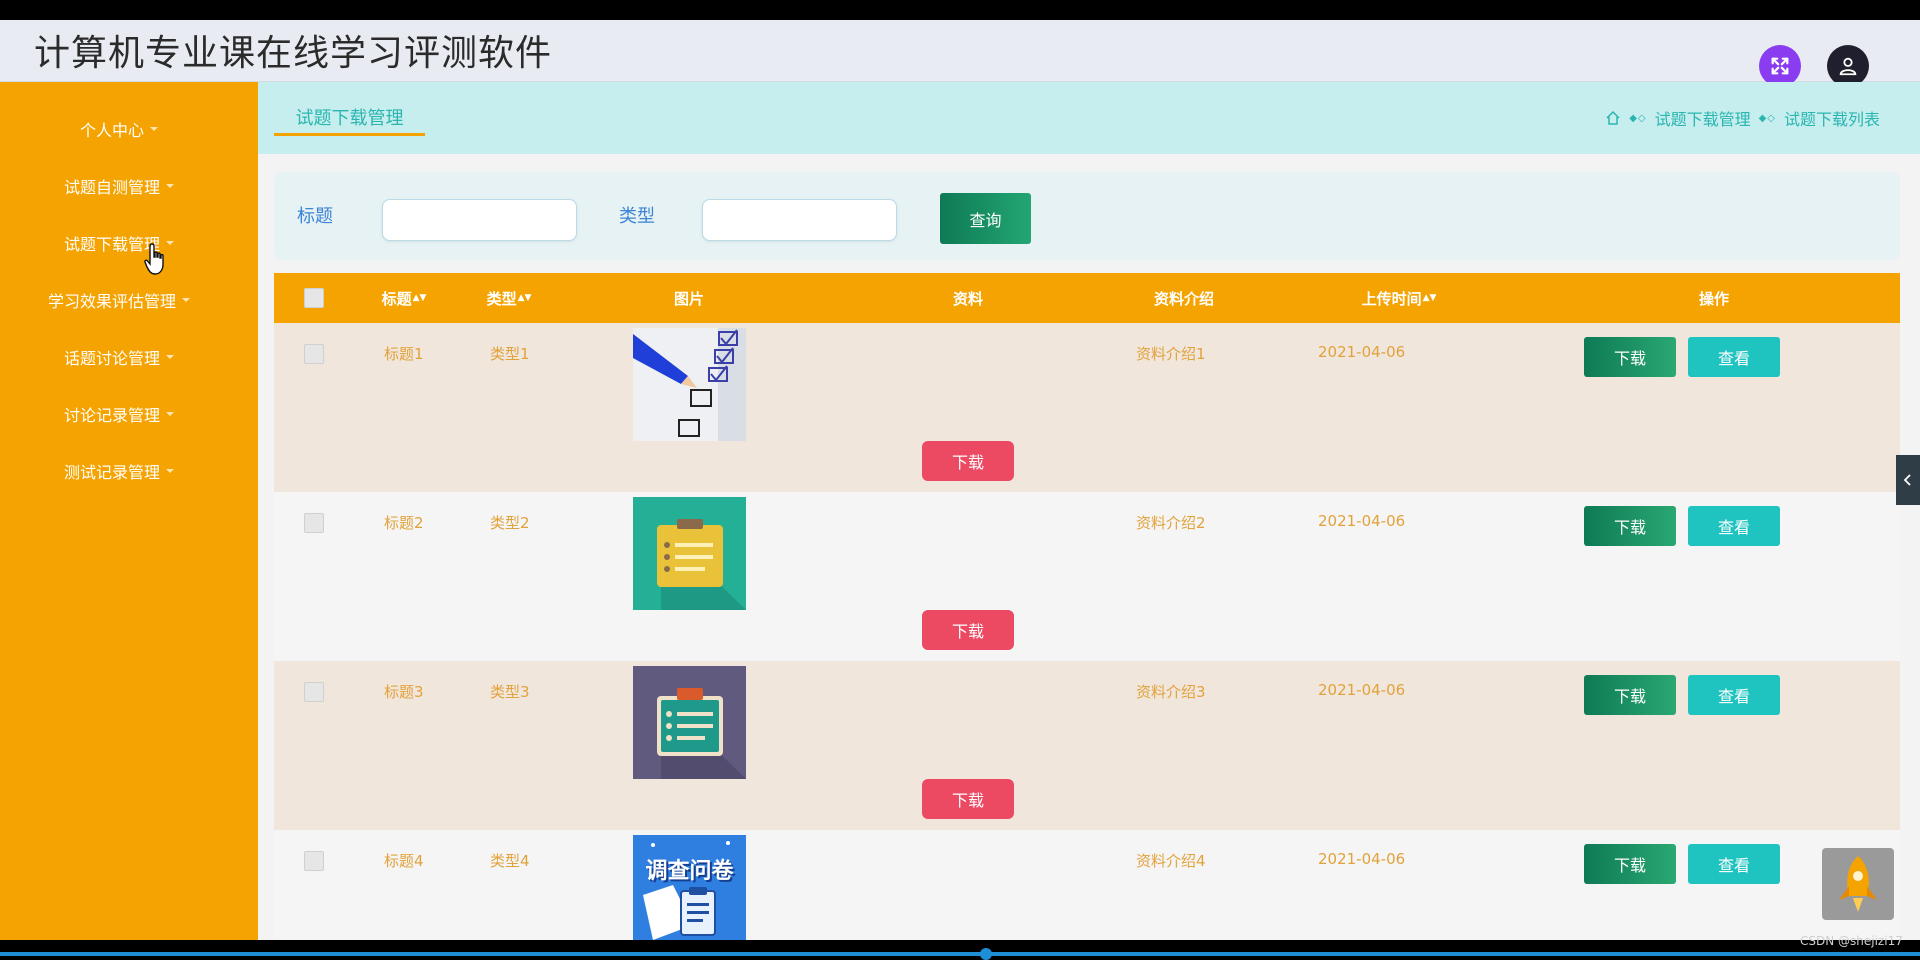 The height and width of the screenshot is (960, 1920). Describe the element at coordinates (1171, 354) in the screenshot. I see `row-intro: 资料介绍1` at that location.